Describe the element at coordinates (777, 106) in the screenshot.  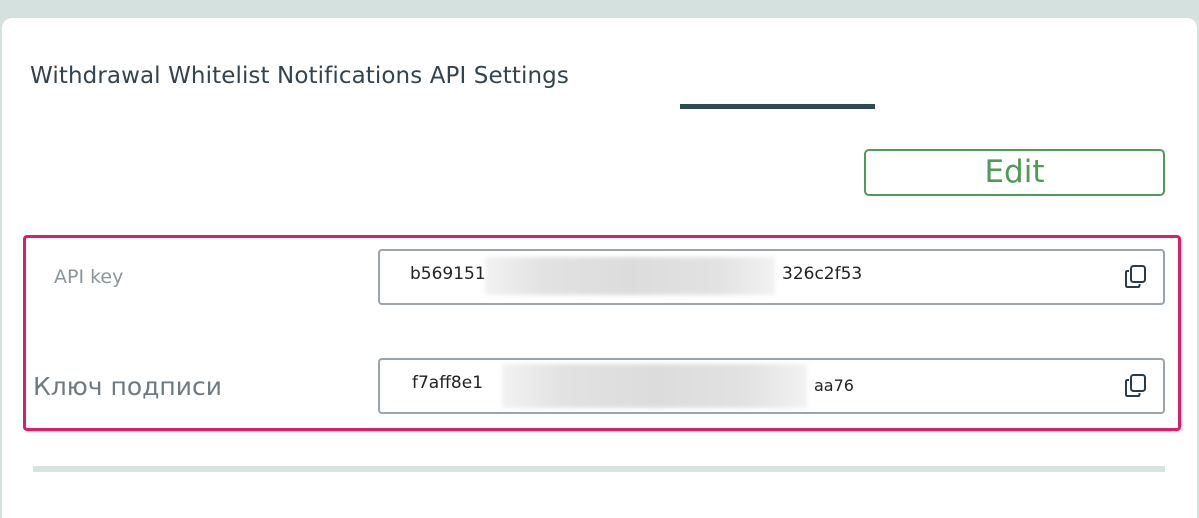
I see `active-tab-indicator` at that location.